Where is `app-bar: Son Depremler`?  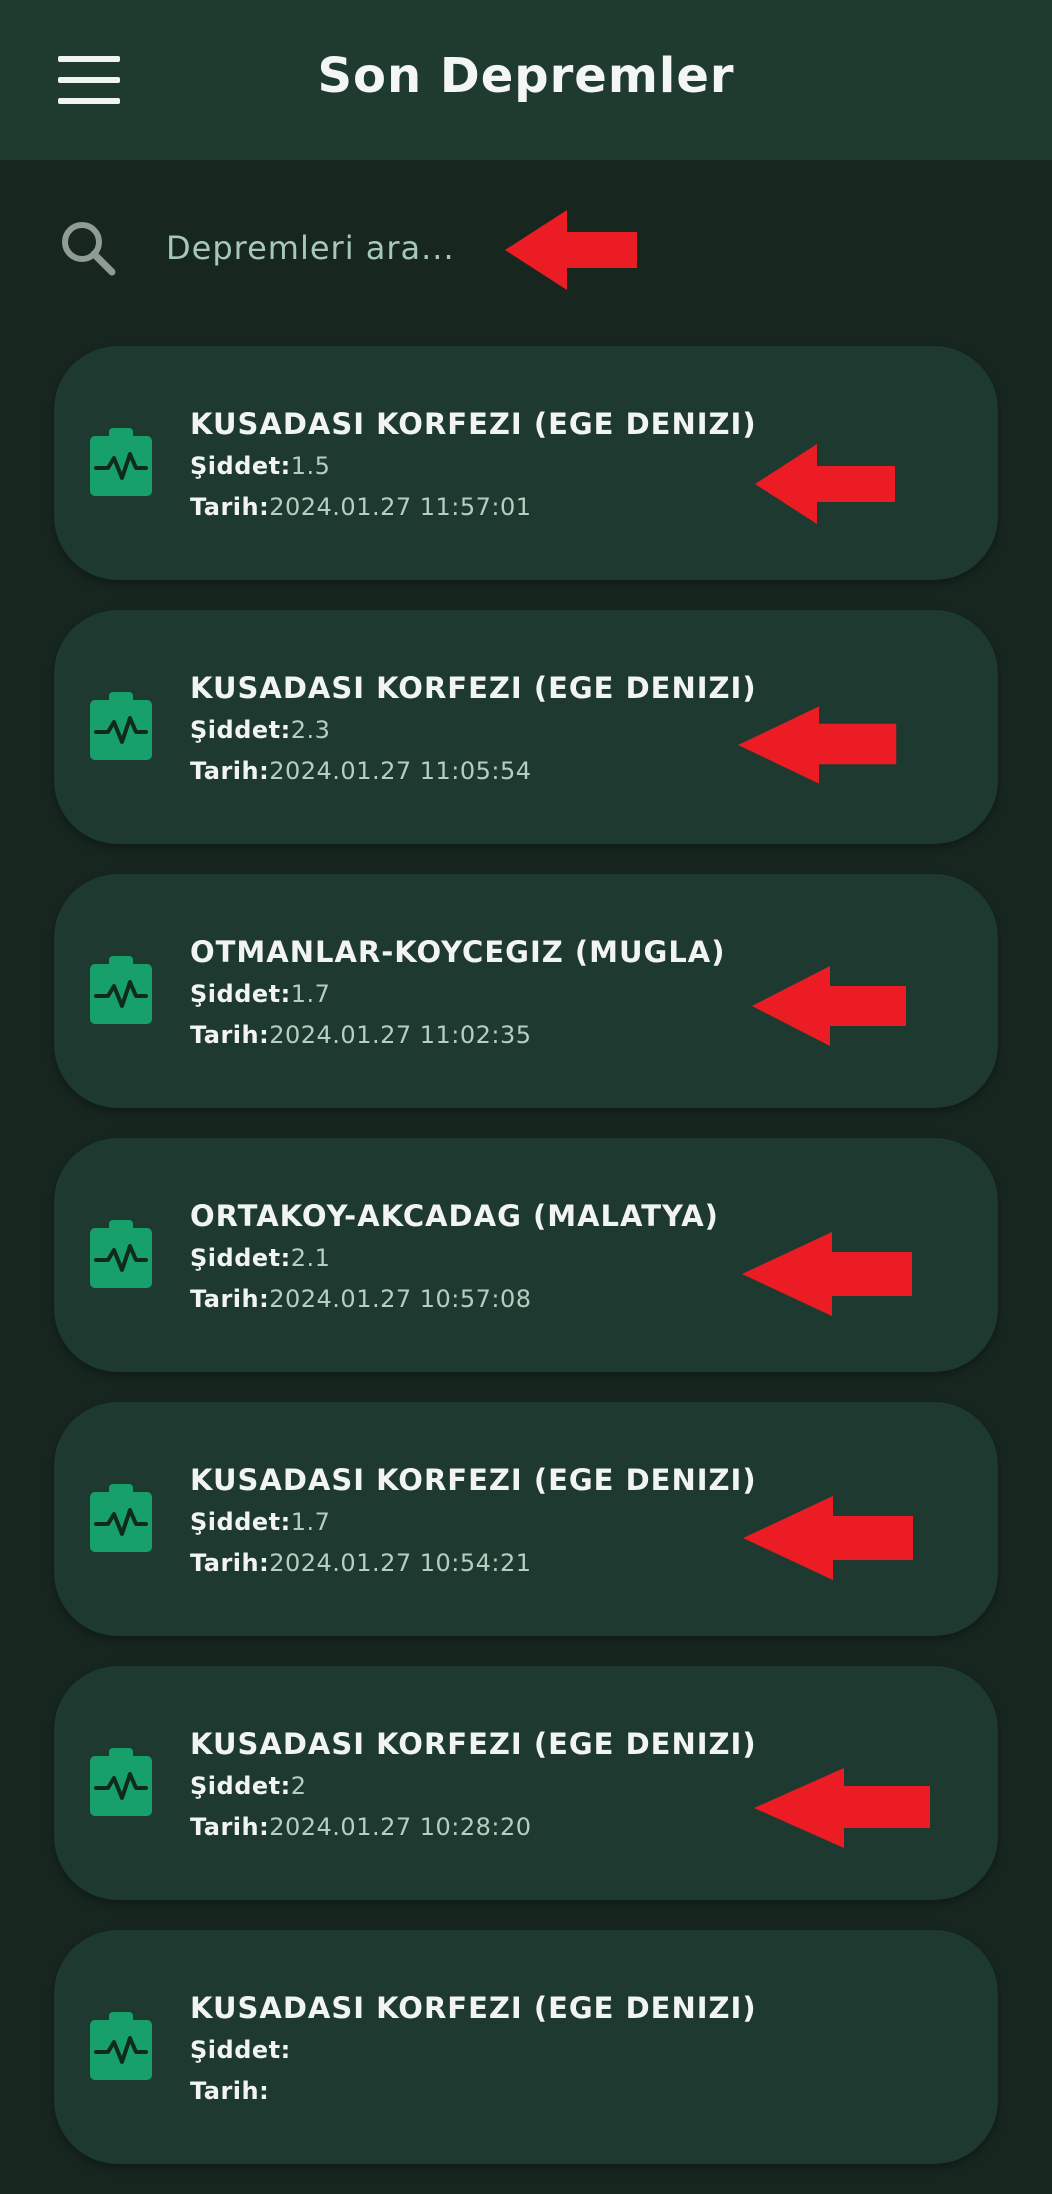
app-bar: Son Depremler is located at coordinates (526, 80).